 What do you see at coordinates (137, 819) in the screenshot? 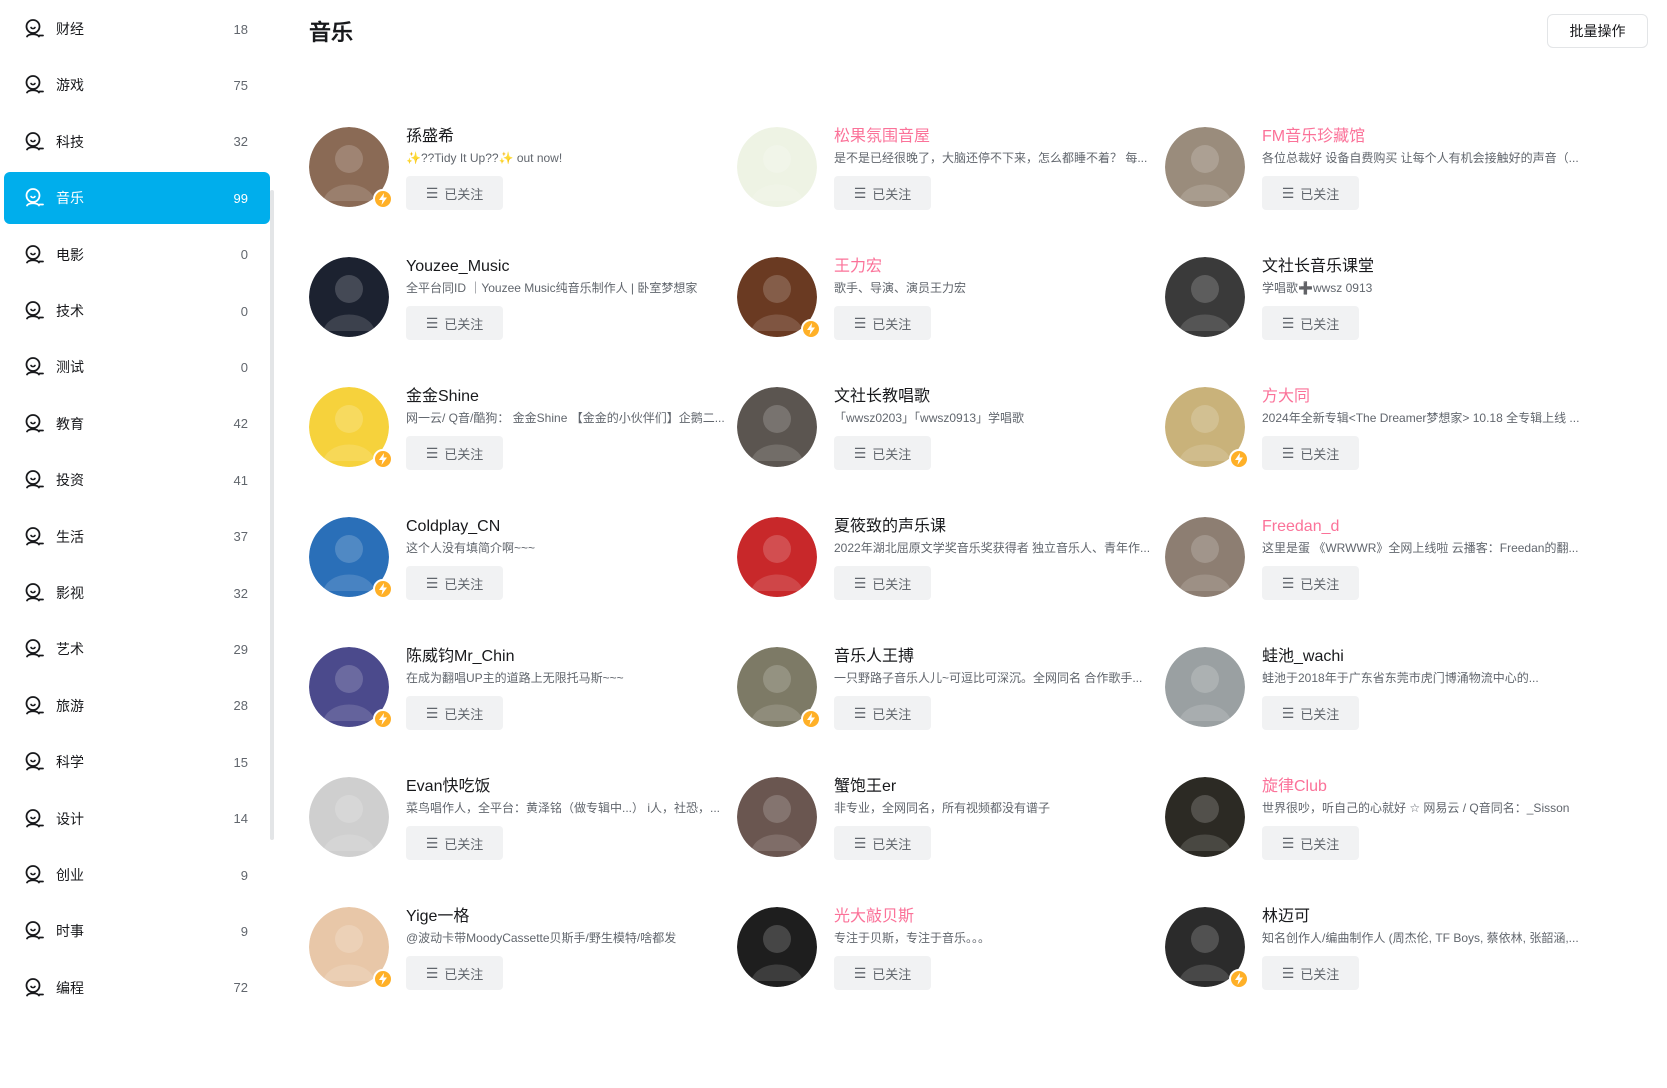
I see `sidebar-item: 设计 14` at bounding box center [137, 819].